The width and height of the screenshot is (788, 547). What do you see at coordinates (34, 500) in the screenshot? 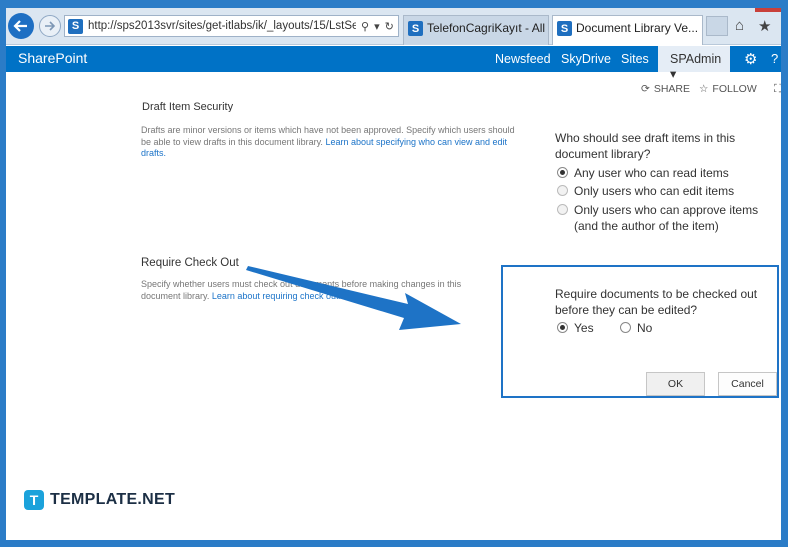
I see `template-logo-icon: T` at bounding box center [34, 500].